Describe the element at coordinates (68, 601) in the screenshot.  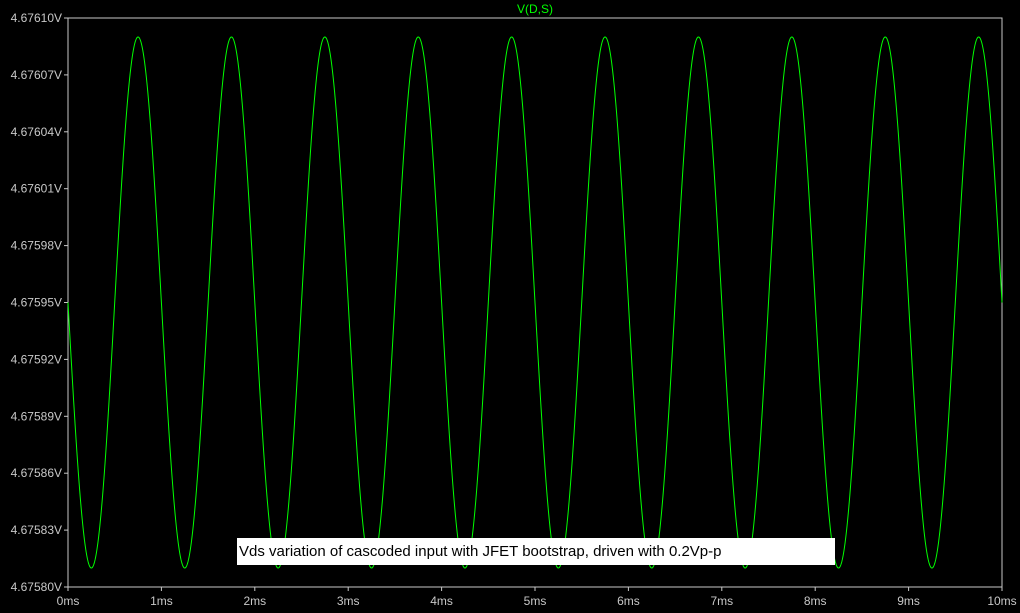
I see `x-tick-label: 0ms` at that location.